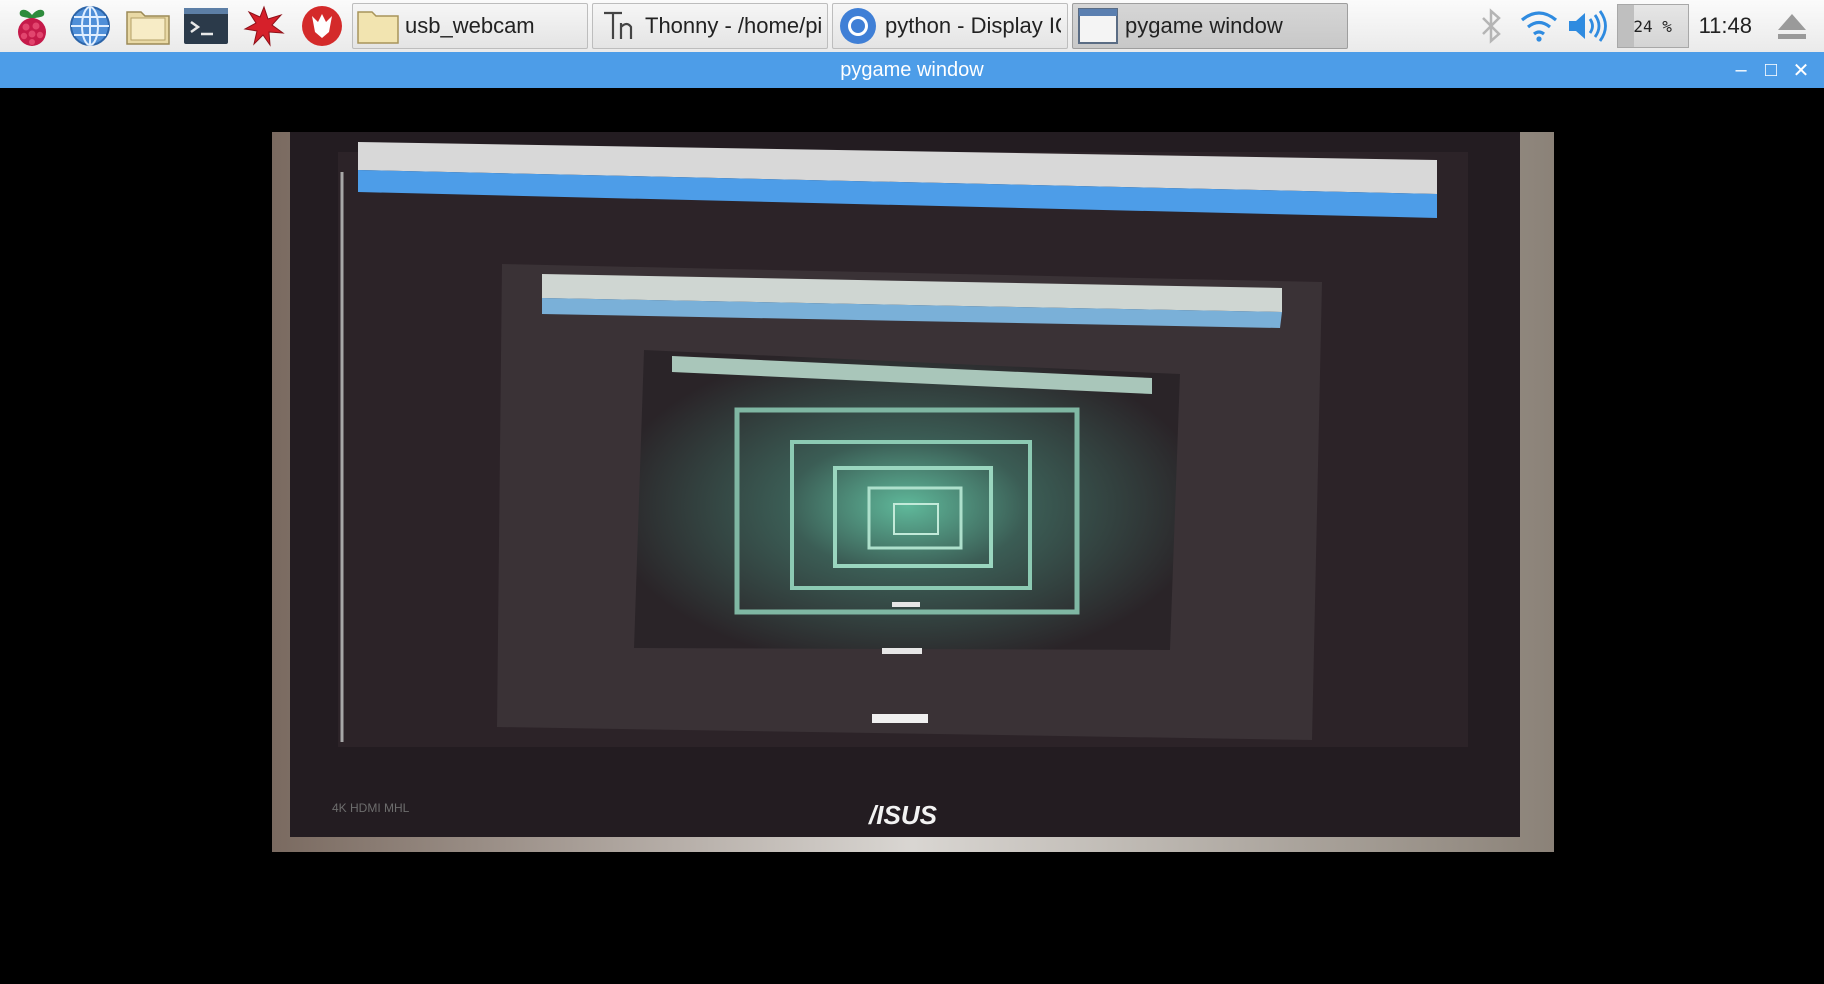  I want to click on task-pygame-window: pygame window, so click(1210, 26).